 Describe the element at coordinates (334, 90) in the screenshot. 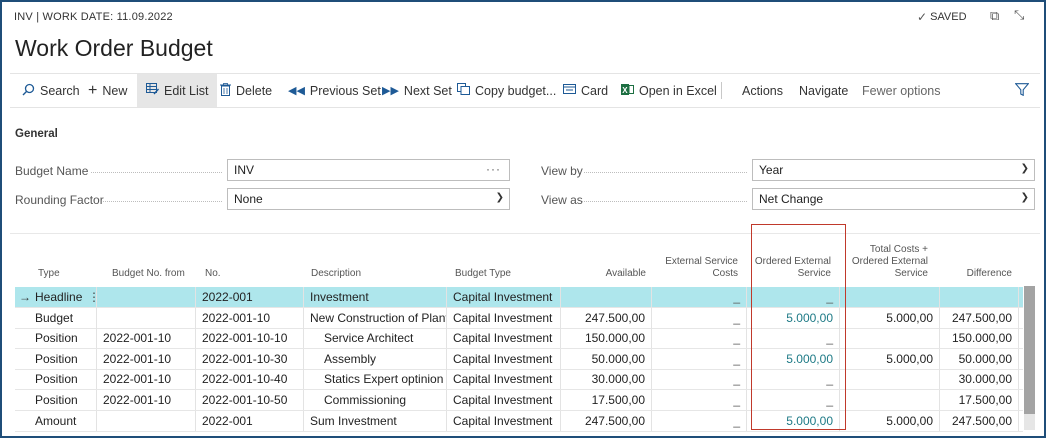

I see `previous-set-button: ◀◀ Previous Set` at that location.